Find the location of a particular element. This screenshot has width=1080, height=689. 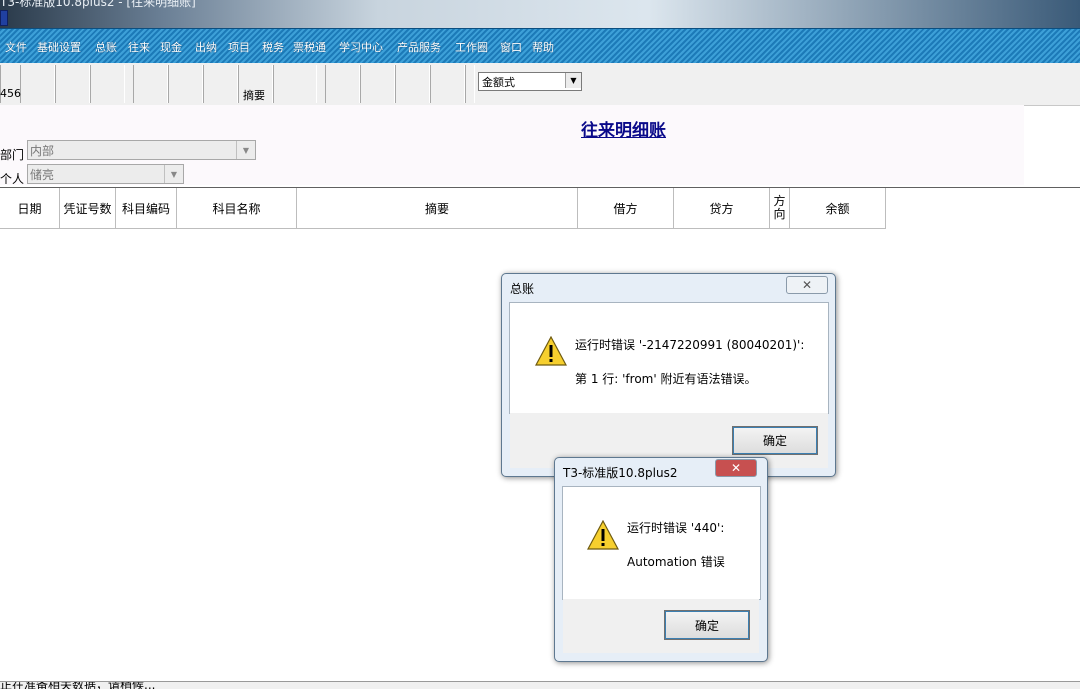

menu-product-services: 产品服务 is located at coordinates (419, 47).